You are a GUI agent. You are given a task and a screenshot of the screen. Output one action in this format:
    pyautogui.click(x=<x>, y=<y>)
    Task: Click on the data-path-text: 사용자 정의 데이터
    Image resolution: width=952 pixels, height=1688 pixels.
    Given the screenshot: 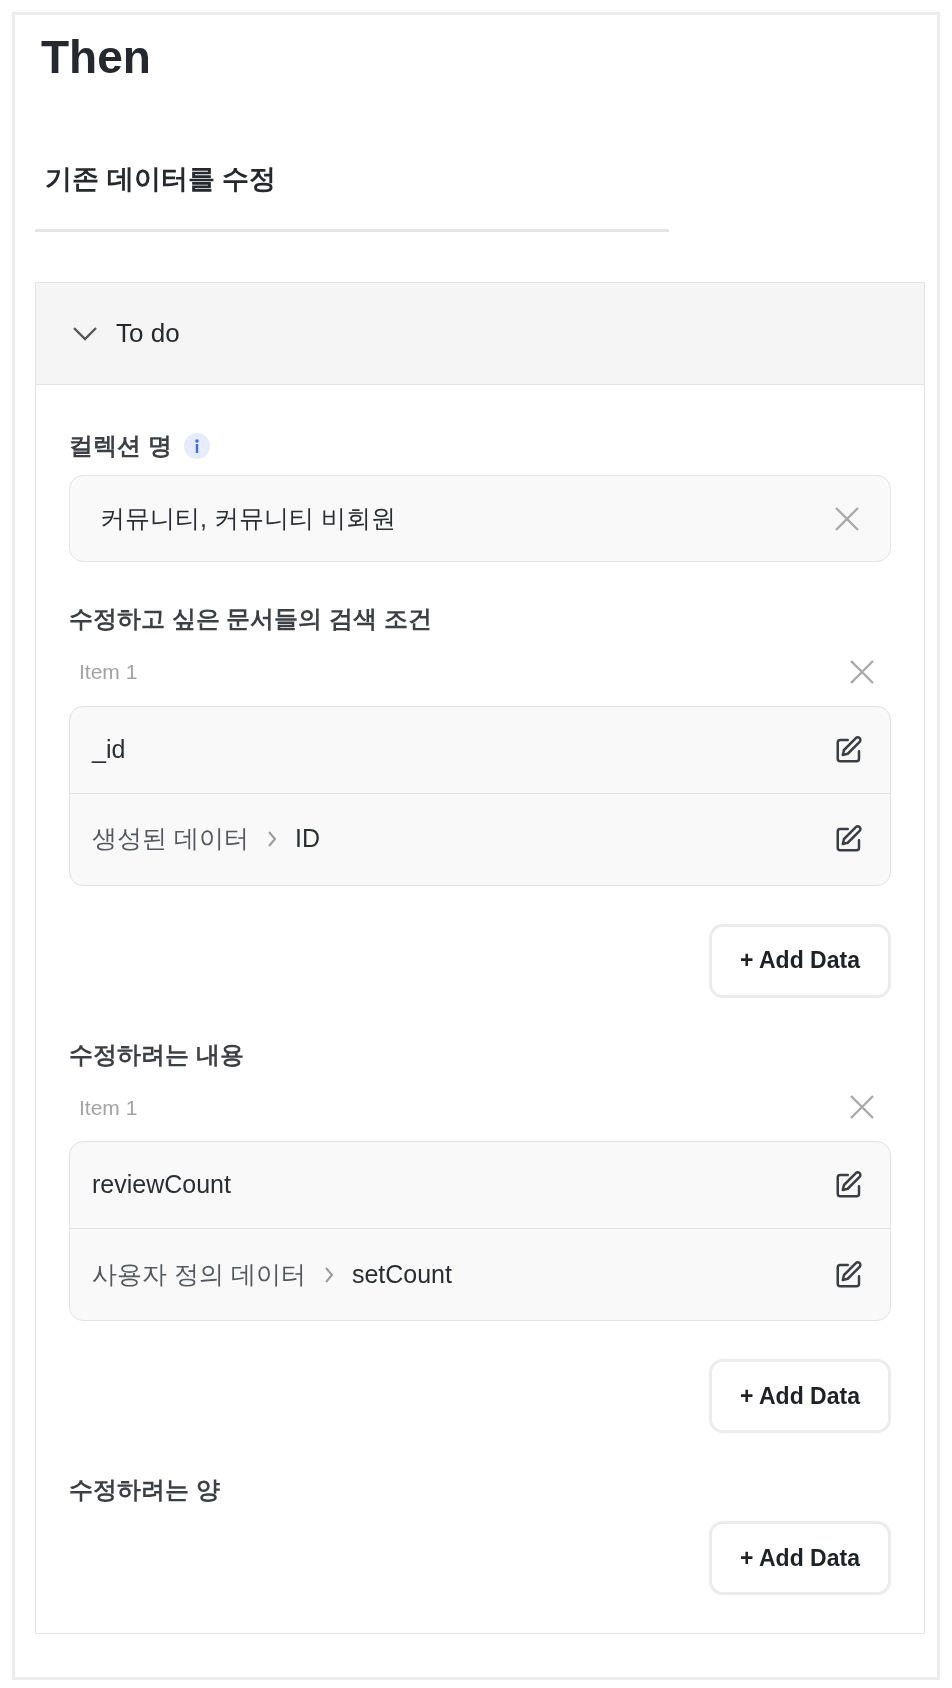 What is the action you would take?
    pyautogui.click(x=199, y=1274)
    